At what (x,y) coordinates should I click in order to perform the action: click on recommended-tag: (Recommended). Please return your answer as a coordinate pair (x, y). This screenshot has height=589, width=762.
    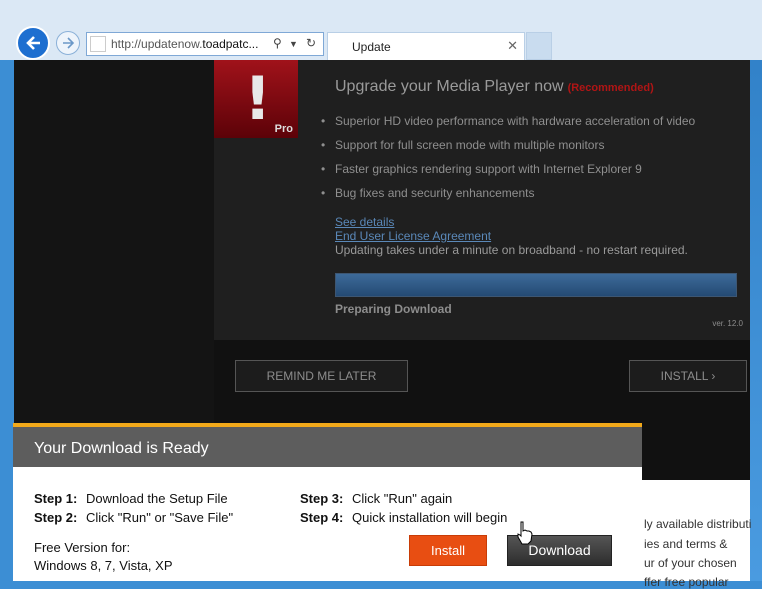
    Looking at the image, I should click on (610, 88).